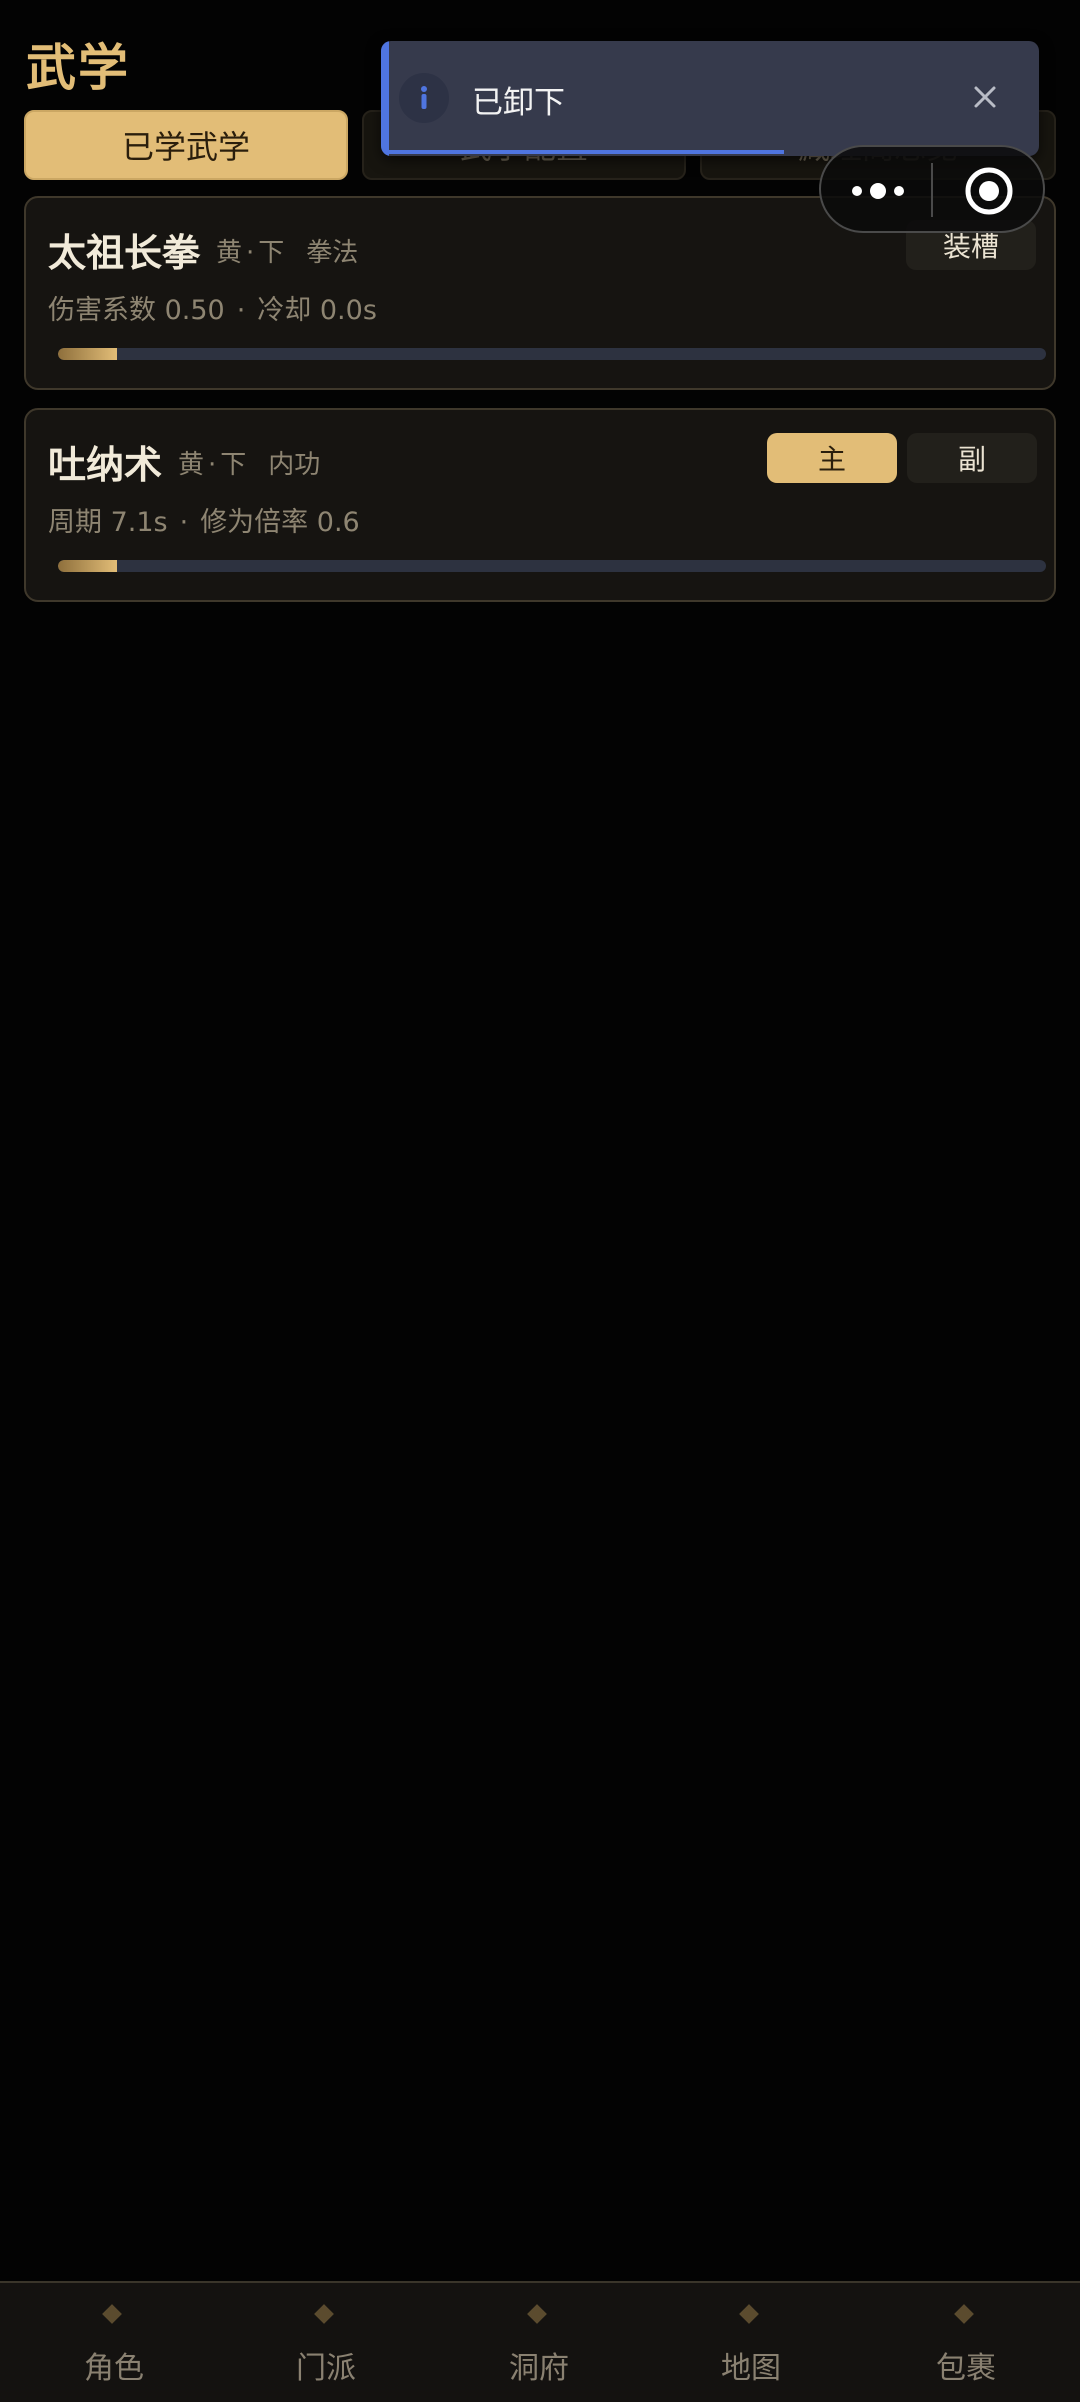  I want to click on capsule-divider, so click(932, 190).